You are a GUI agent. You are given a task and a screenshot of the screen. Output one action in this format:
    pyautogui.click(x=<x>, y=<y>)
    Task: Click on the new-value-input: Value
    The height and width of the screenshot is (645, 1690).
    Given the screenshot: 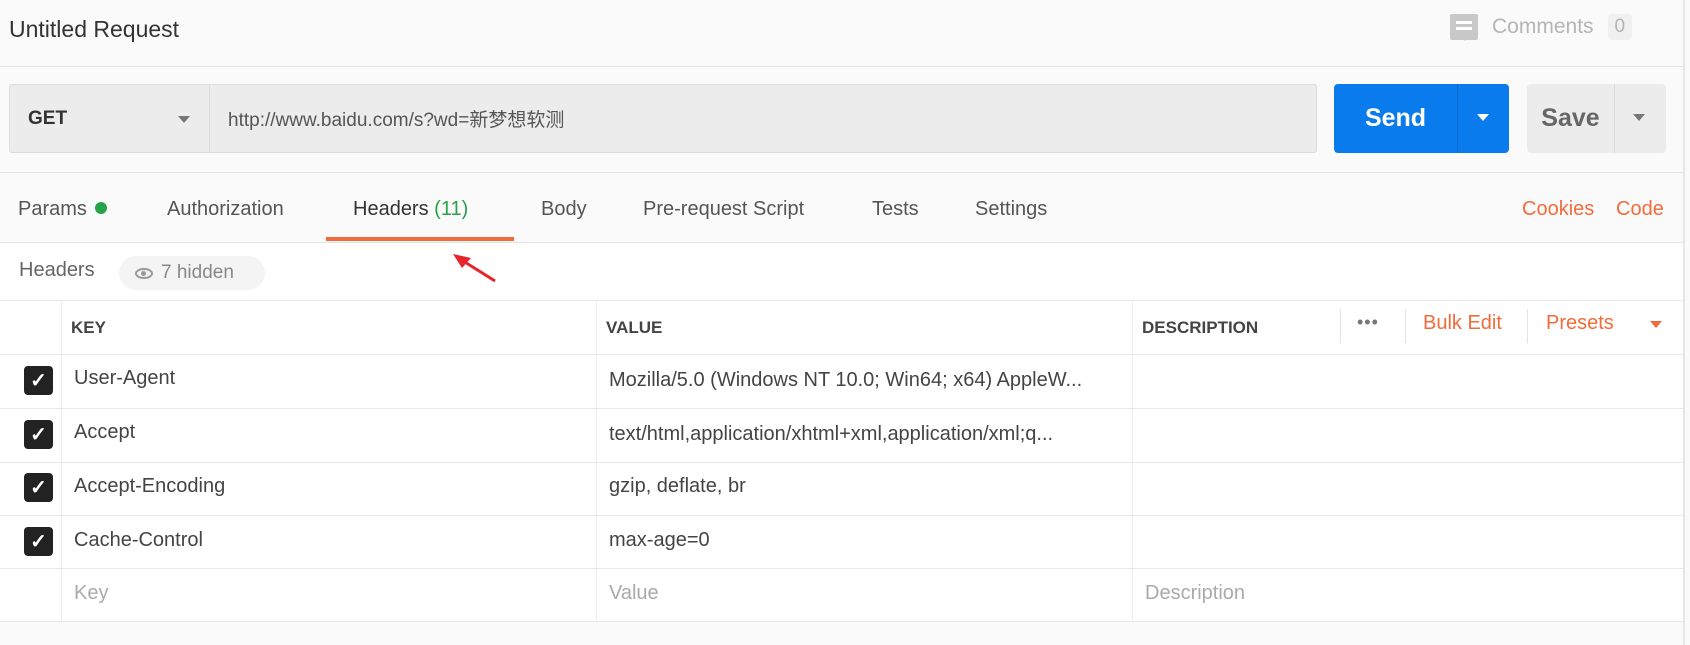 What is the action you would take?
    pyautogui.click(x=634, y=593)
    